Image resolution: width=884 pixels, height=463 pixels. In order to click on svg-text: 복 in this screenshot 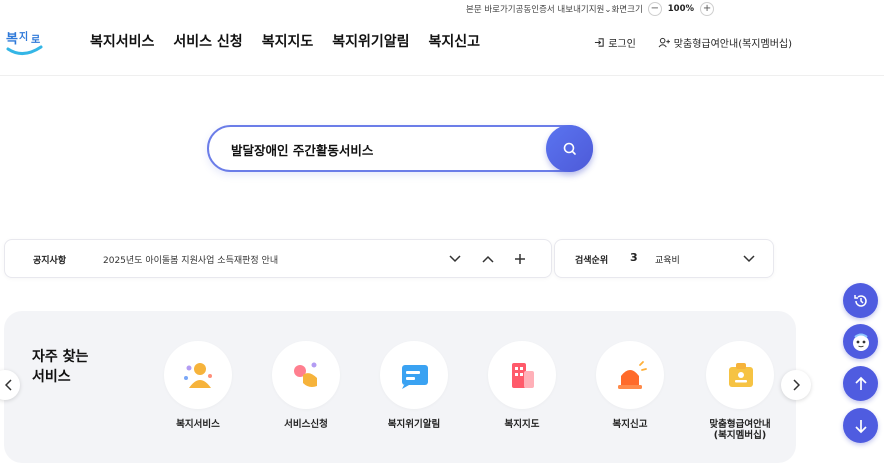, I will do `click(12, 39)`.